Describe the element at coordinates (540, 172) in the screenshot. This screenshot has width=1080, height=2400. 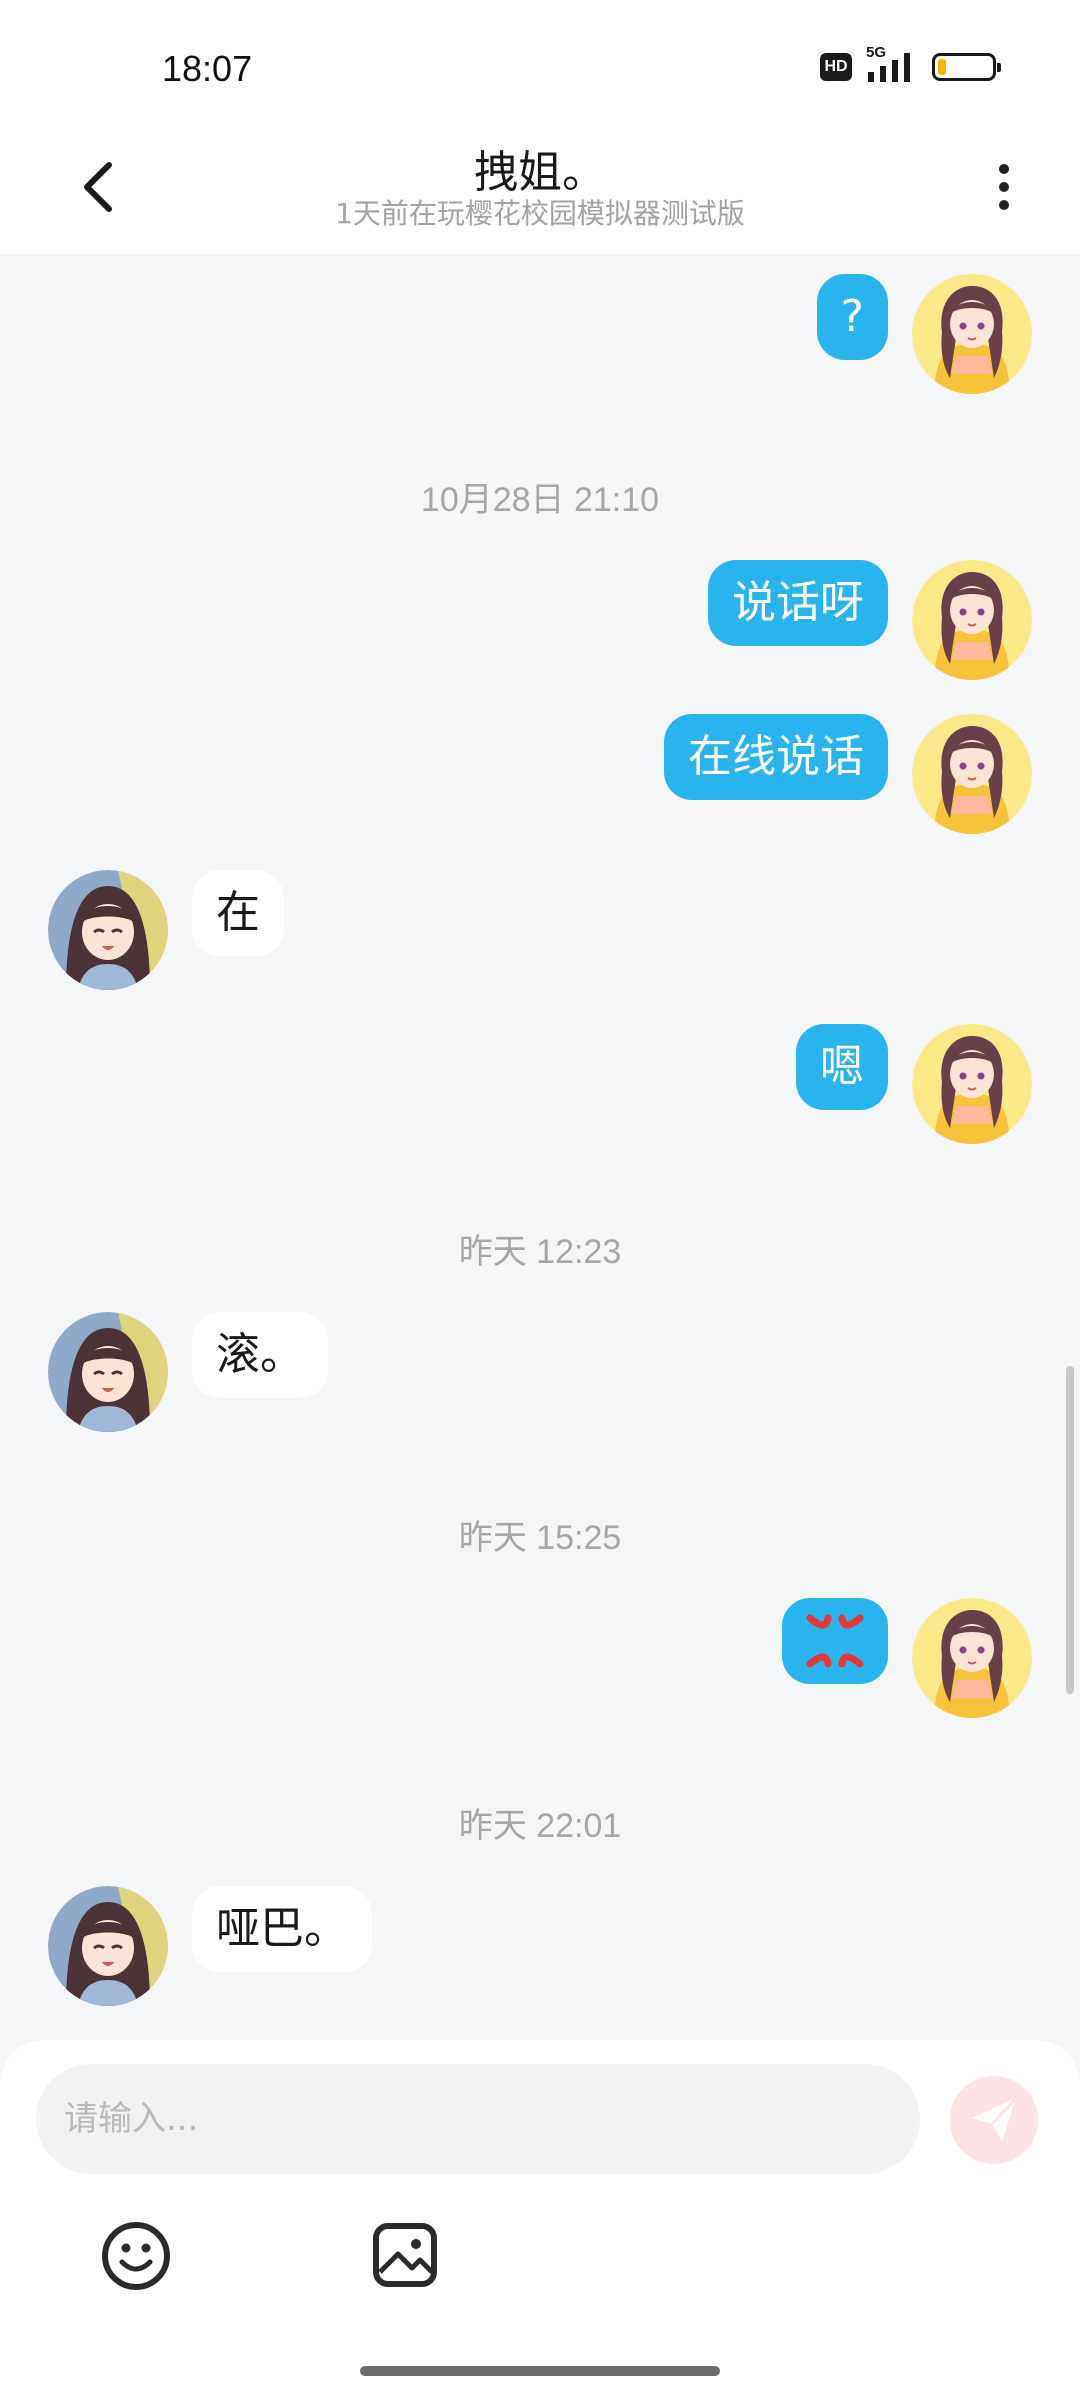
I see `contact-name: 拽姐。` at that location.